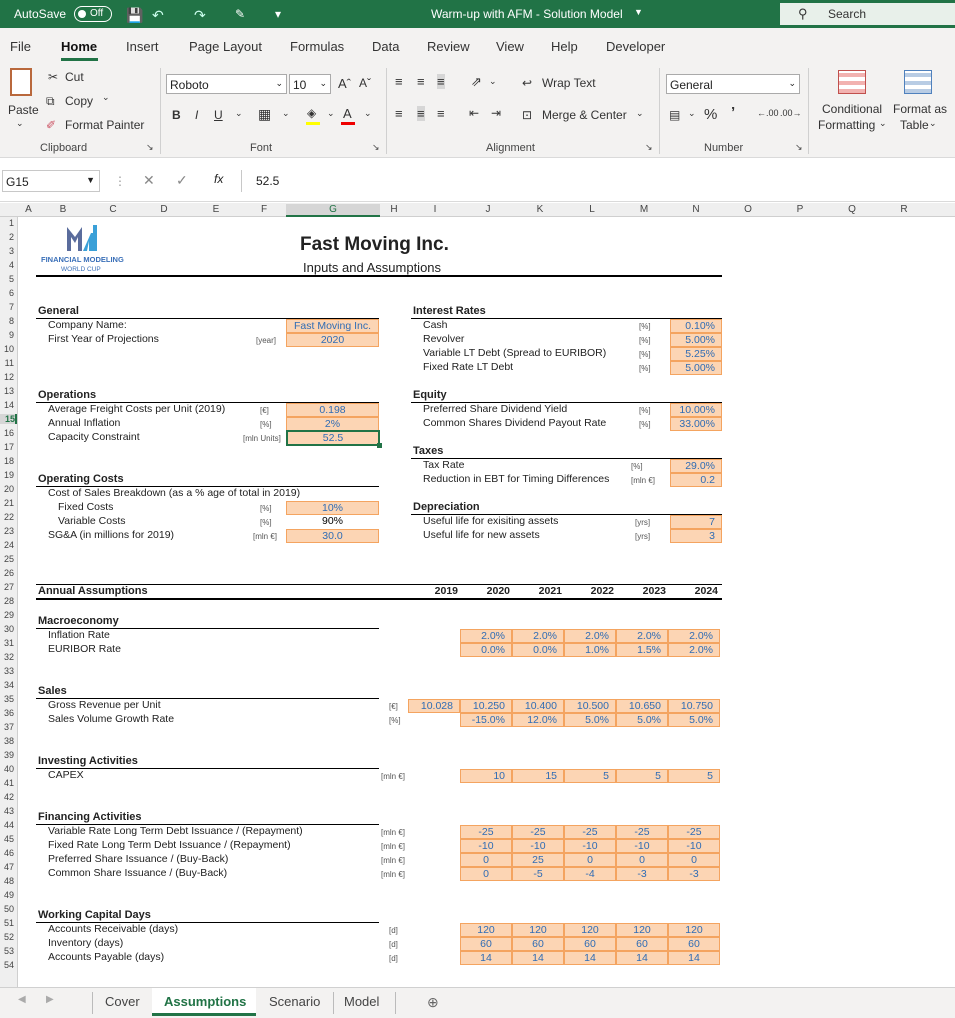  Describe the element at coordinates (23, 110) in the screenshot. I see `paste-button: Paste` at that location.